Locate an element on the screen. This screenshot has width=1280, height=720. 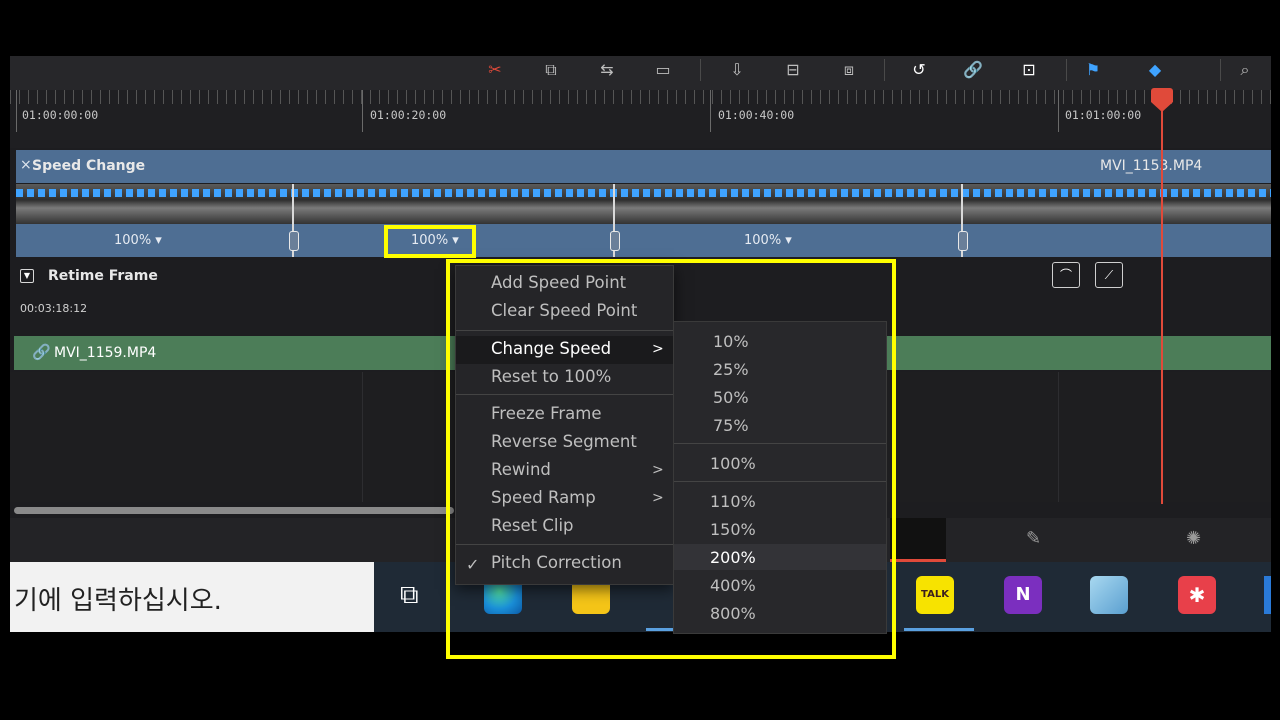
flag-icon: ⚑ is located at coordinates (1093, 70).